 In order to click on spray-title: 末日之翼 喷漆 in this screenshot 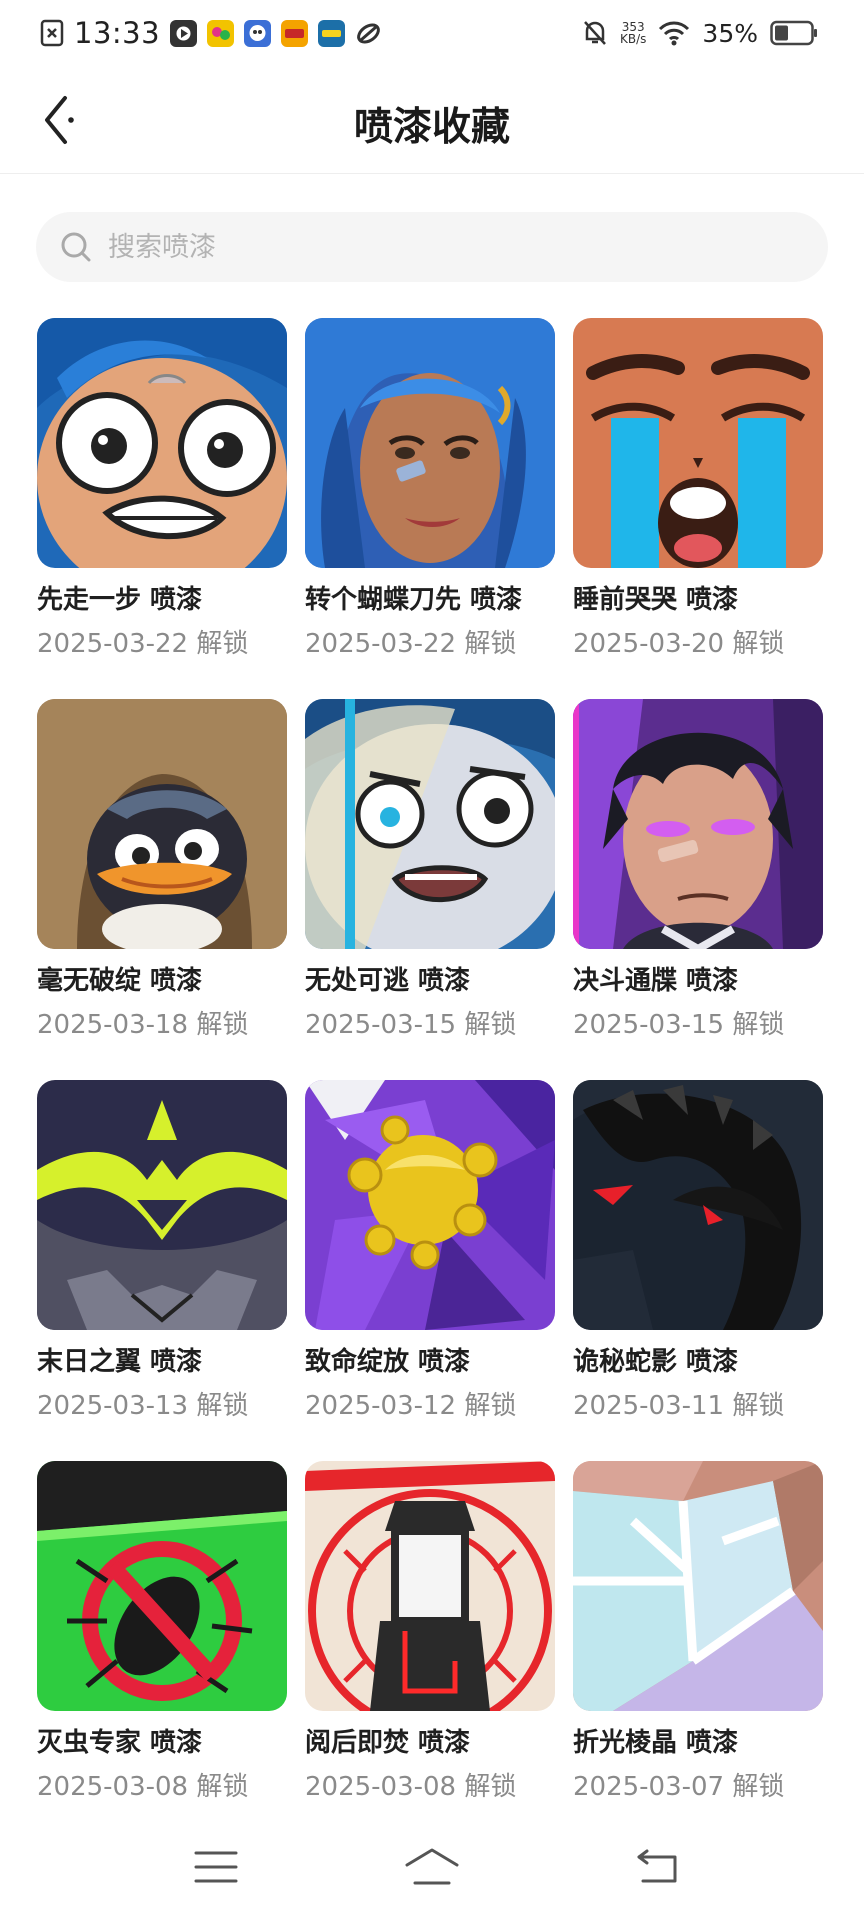, I will do `click(120, 1362)`.